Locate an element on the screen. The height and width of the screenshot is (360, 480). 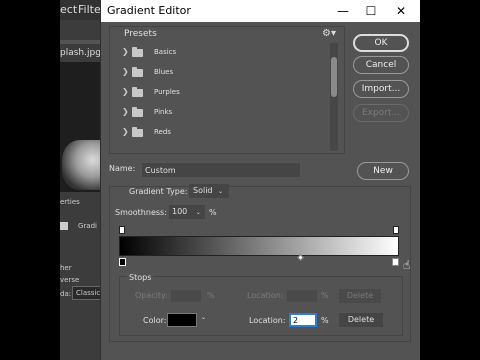
document-canvas is located at coordinates (81, 127).